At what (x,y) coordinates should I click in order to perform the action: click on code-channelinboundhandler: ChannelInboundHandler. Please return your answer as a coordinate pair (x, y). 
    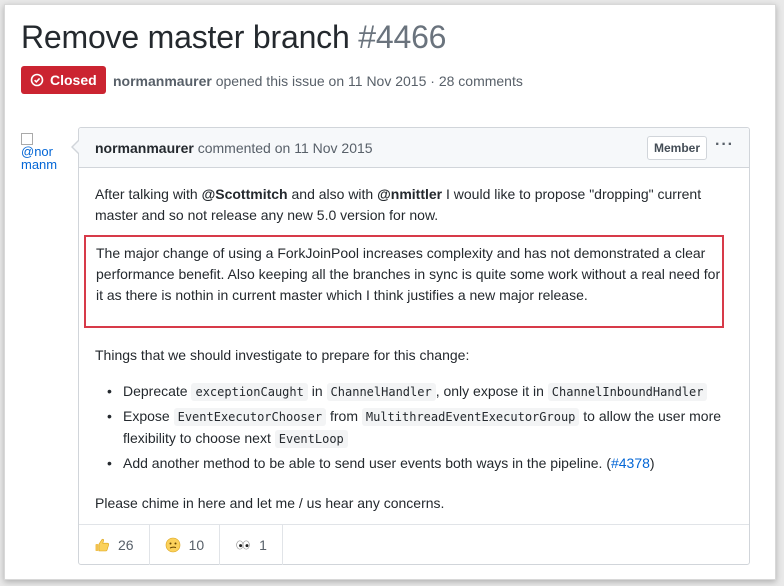
    Looking at the image, I should click on (627, 392).